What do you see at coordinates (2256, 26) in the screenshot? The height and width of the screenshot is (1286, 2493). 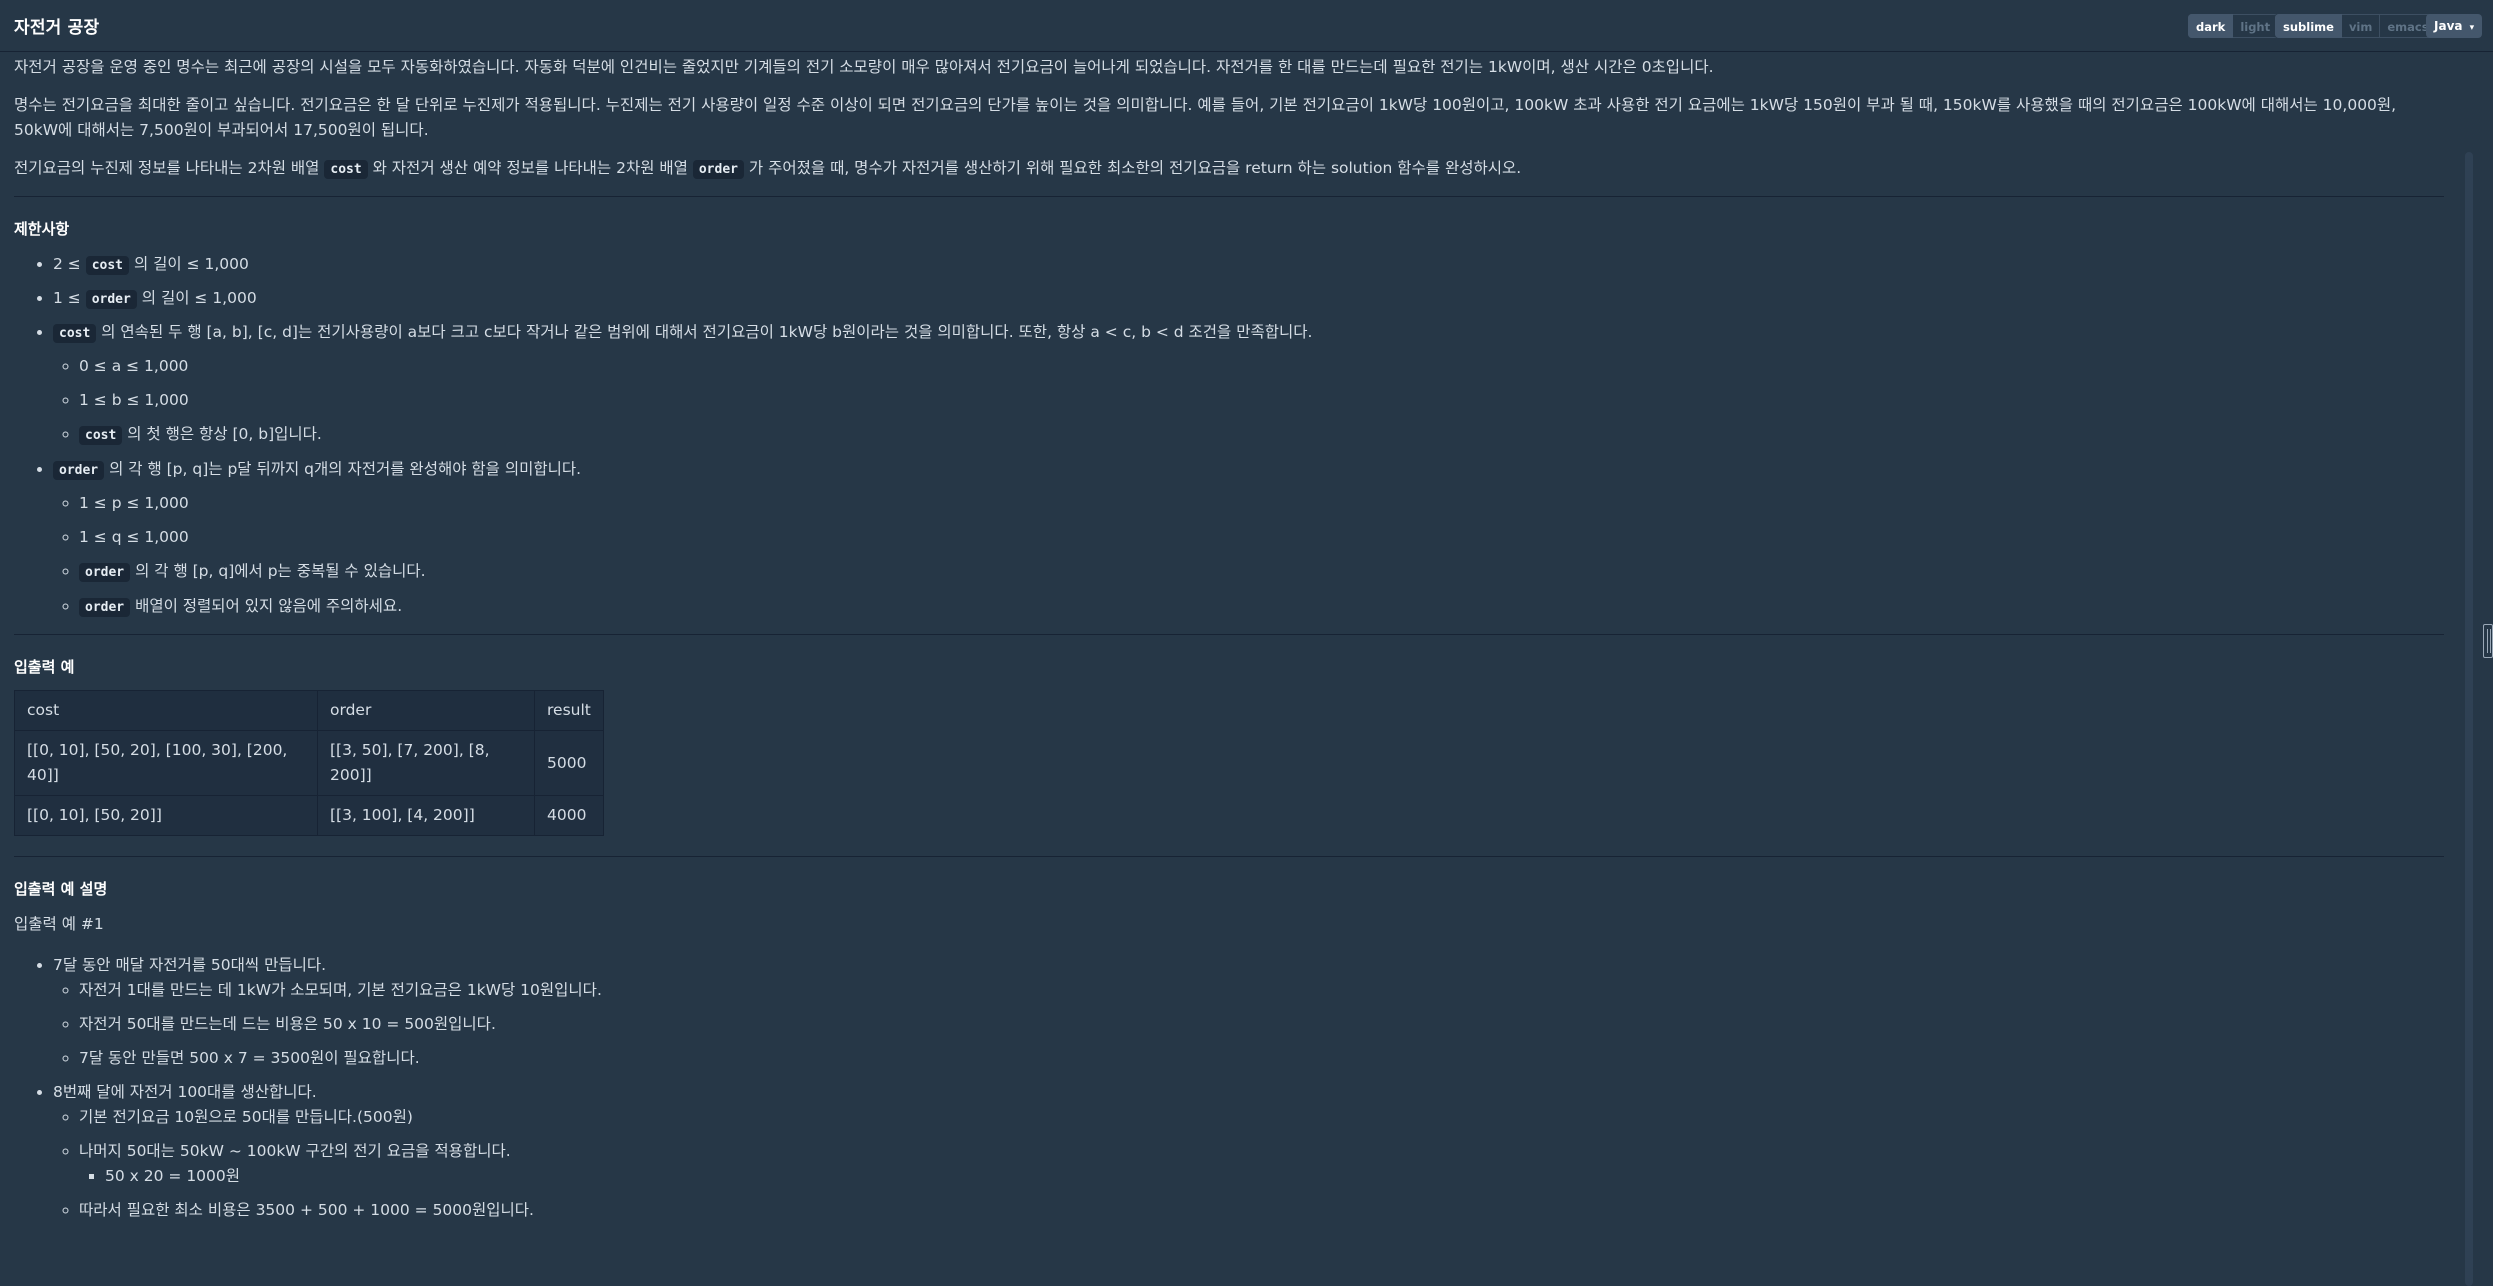 I see `theme-light-button: light` at bounding box center [2256, 26].